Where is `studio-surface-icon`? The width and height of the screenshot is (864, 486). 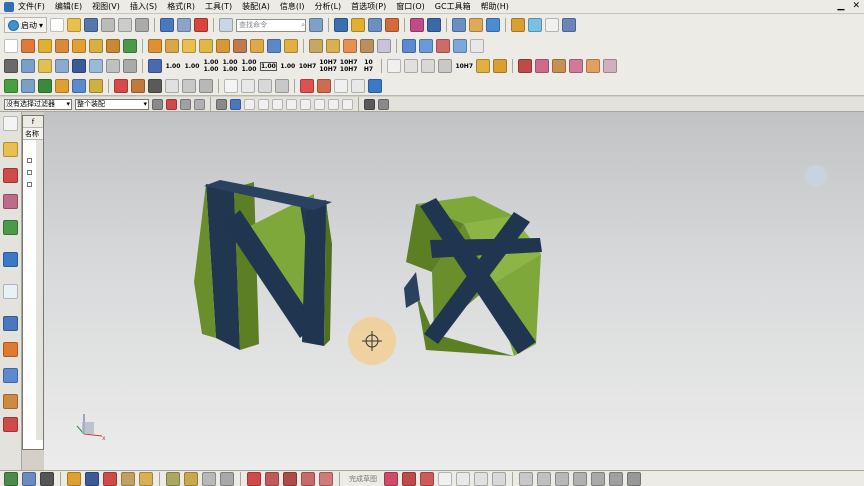
studio-surface-icon is located at coordinates (443, 46).